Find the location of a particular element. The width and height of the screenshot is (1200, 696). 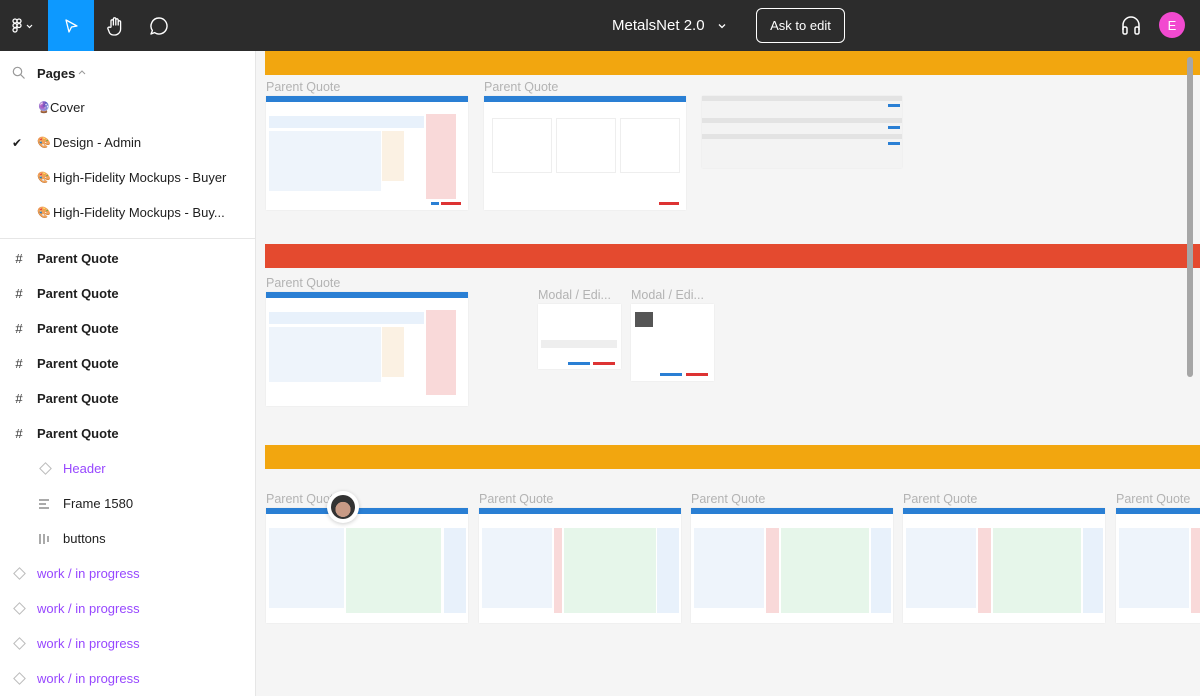

crystal-ball-icon: 🔮 is located at coordinates (44, 108).